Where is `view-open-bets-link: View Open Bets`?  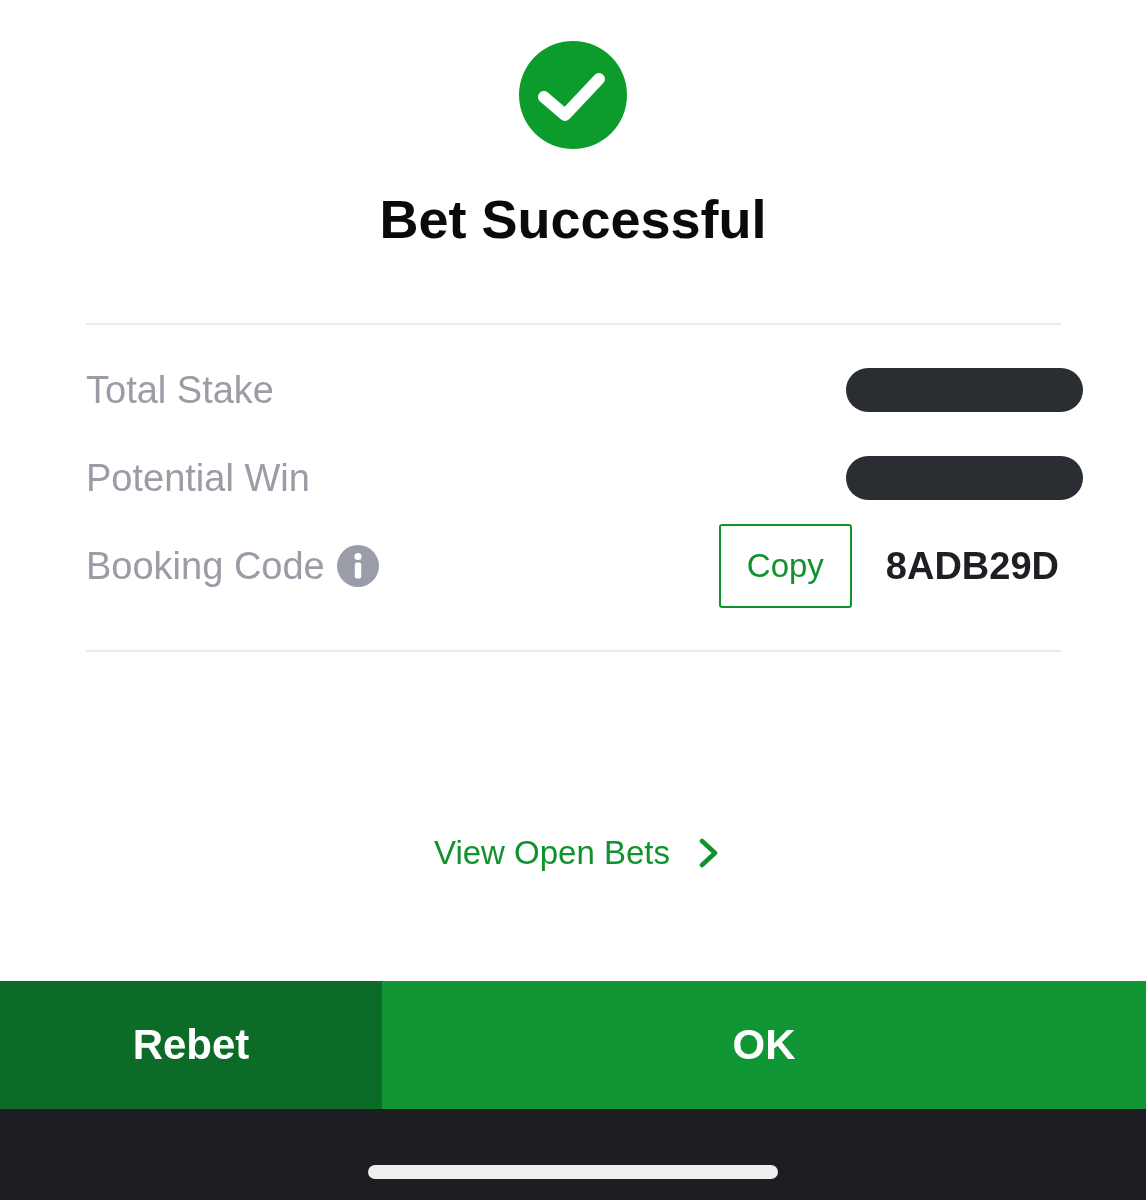 view-open-bets-link: View Open Bets is located at coordinates (573, 853).